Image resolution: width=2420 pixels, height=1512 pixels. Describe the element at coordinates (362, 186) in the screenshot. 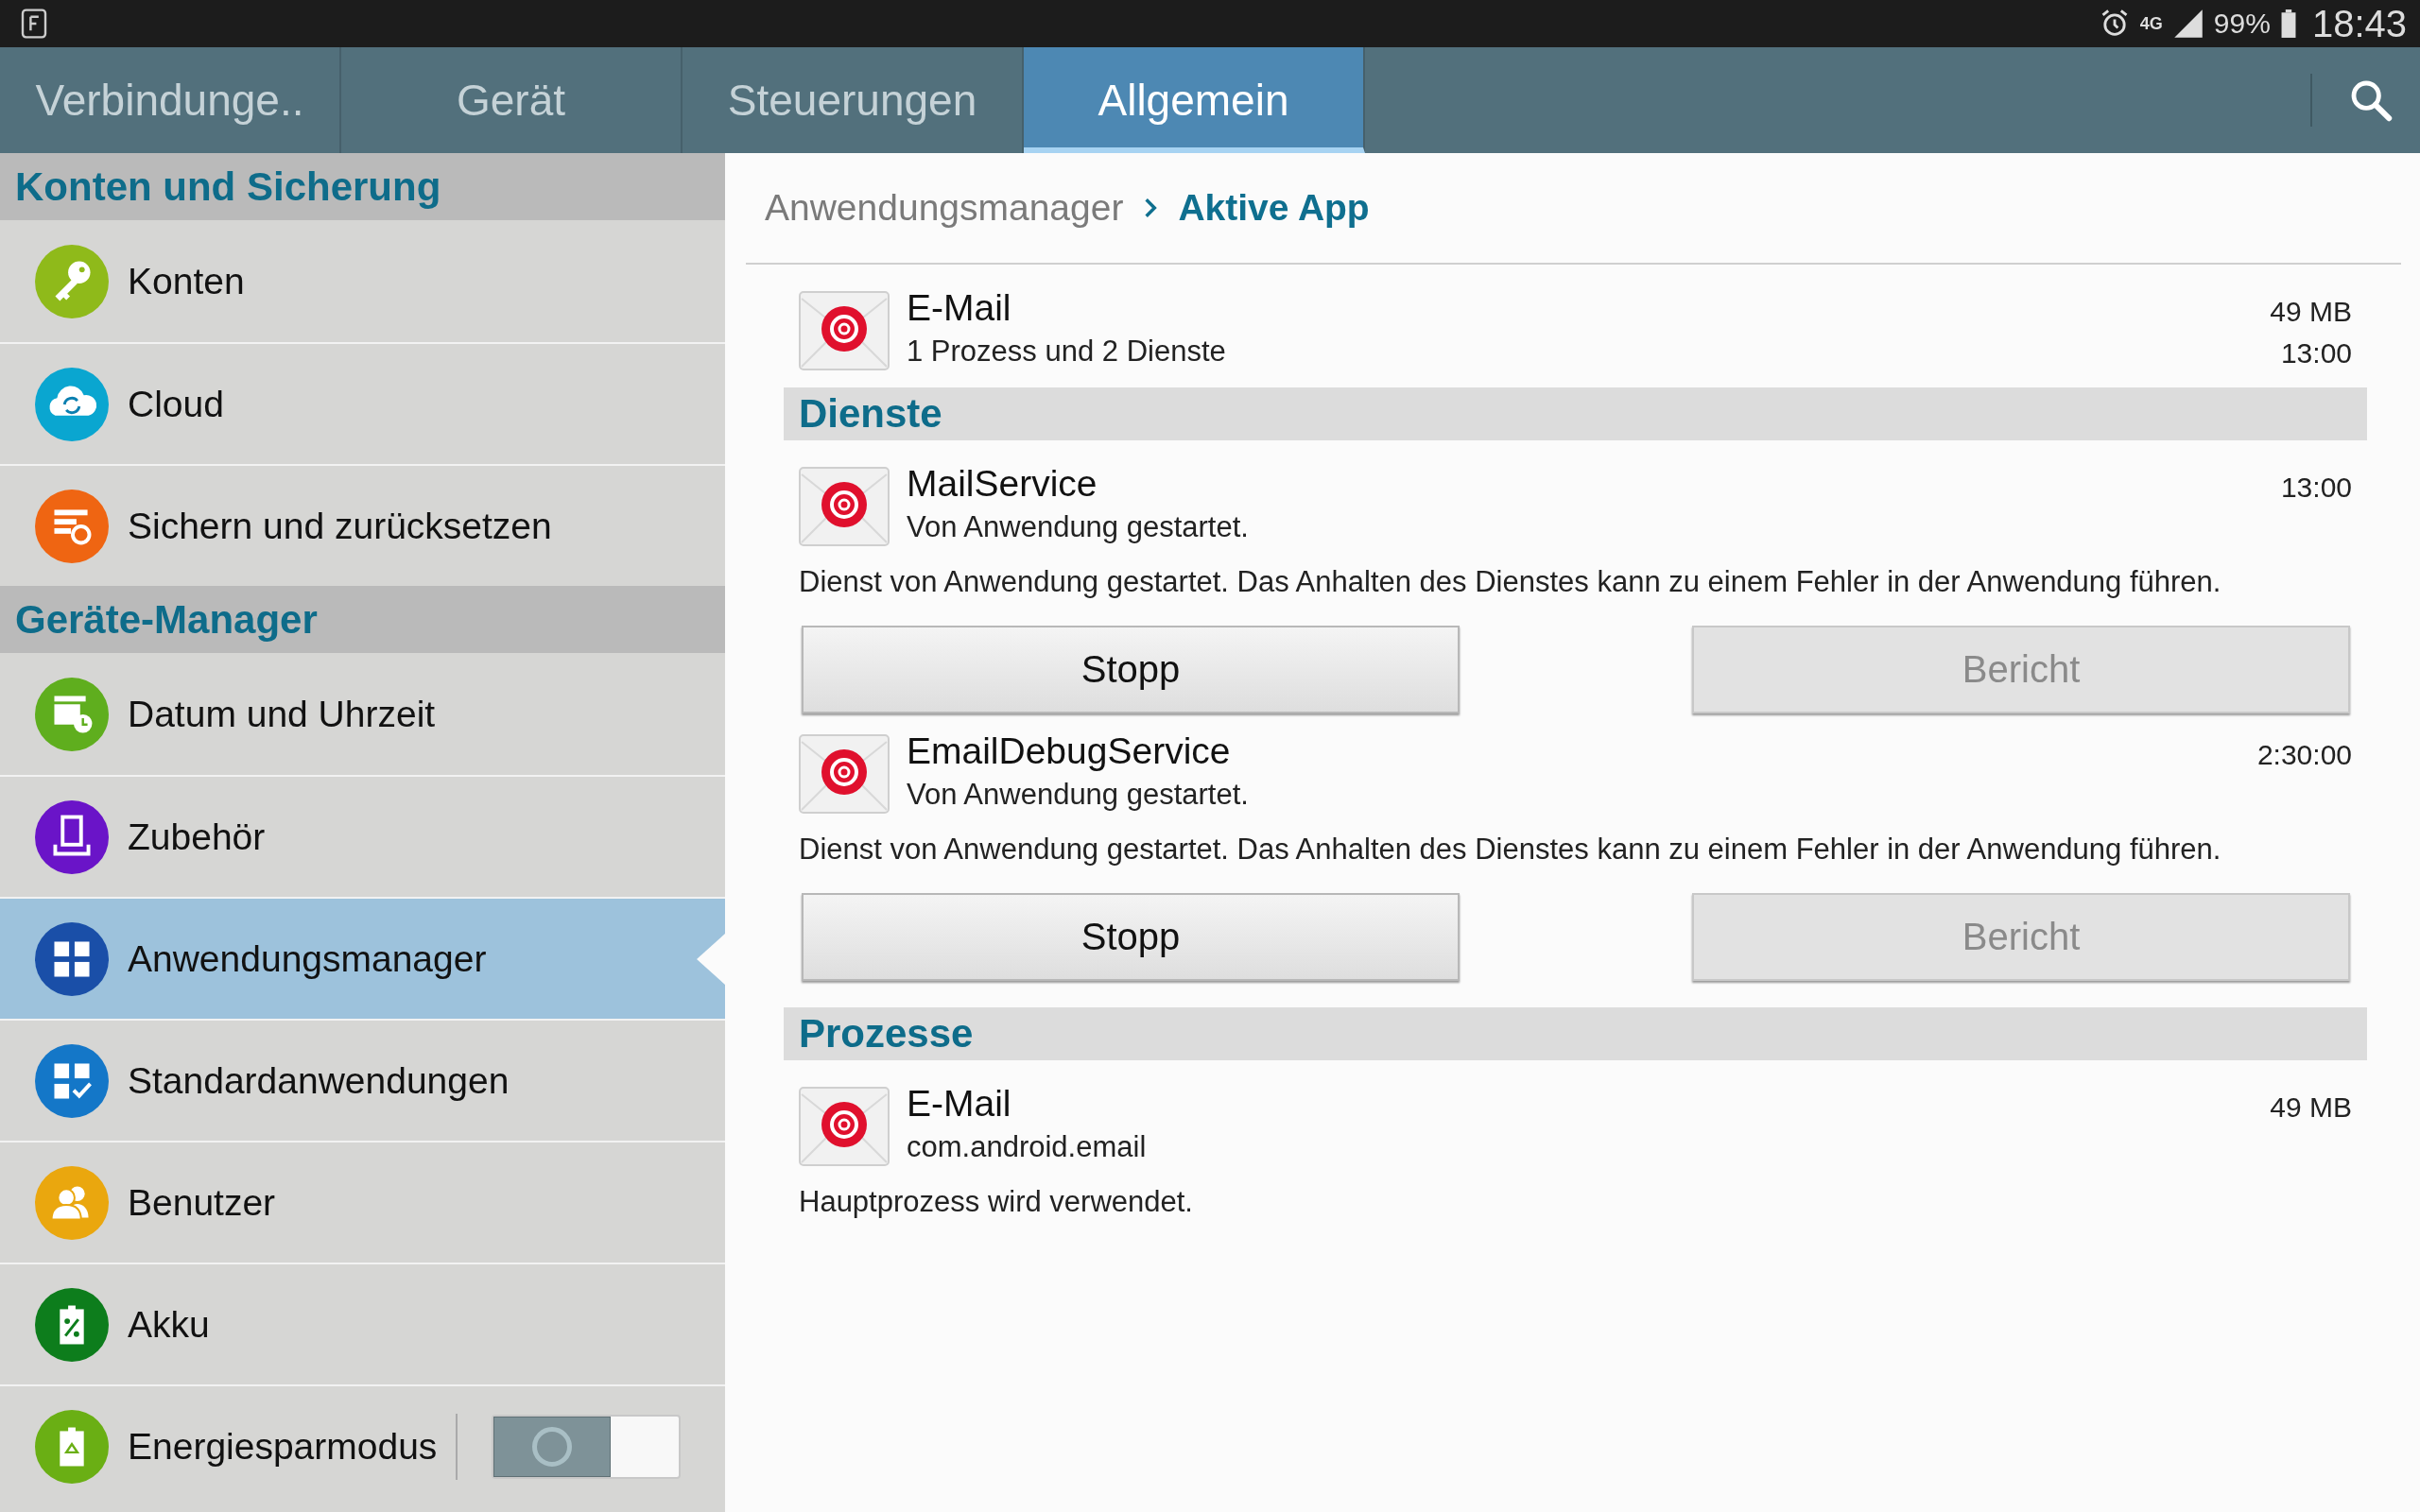

I see `section-header: Konten und Sicherung` at that location.